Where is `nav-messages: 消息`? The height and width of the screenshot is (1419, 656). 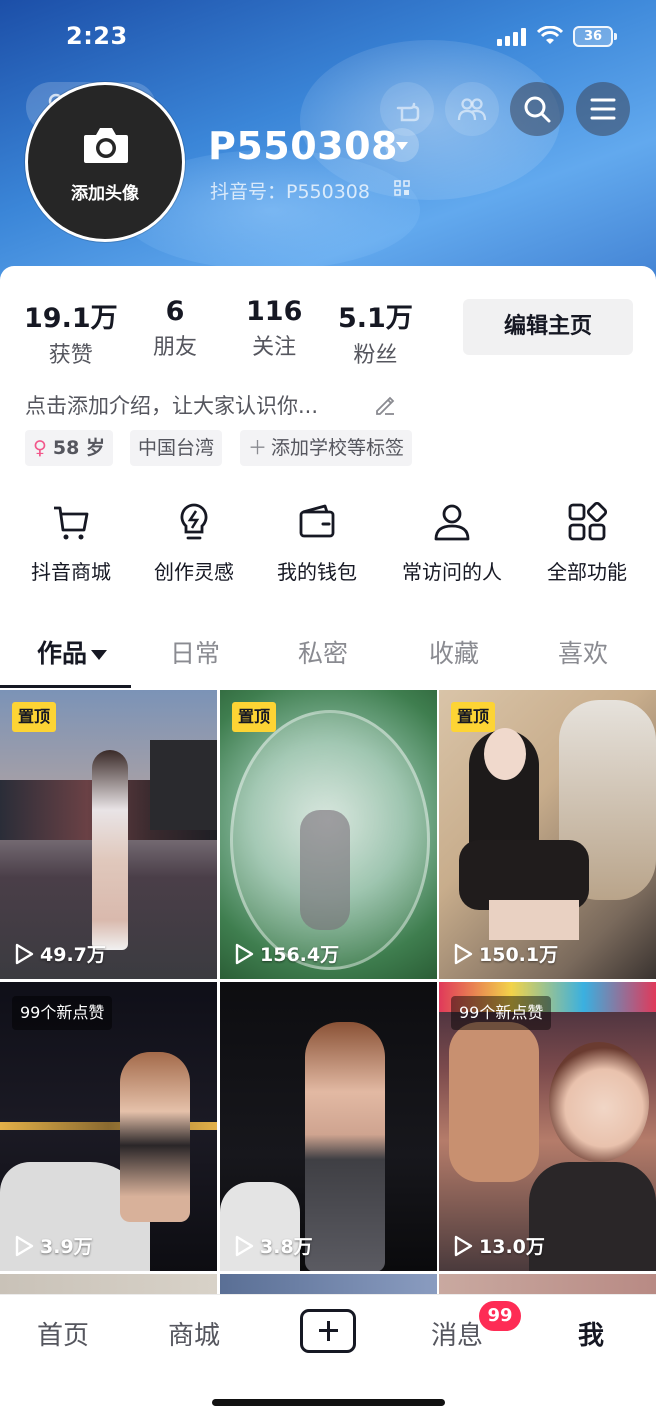
nav-messages: 消息 is located at coordinates (457, 1333).